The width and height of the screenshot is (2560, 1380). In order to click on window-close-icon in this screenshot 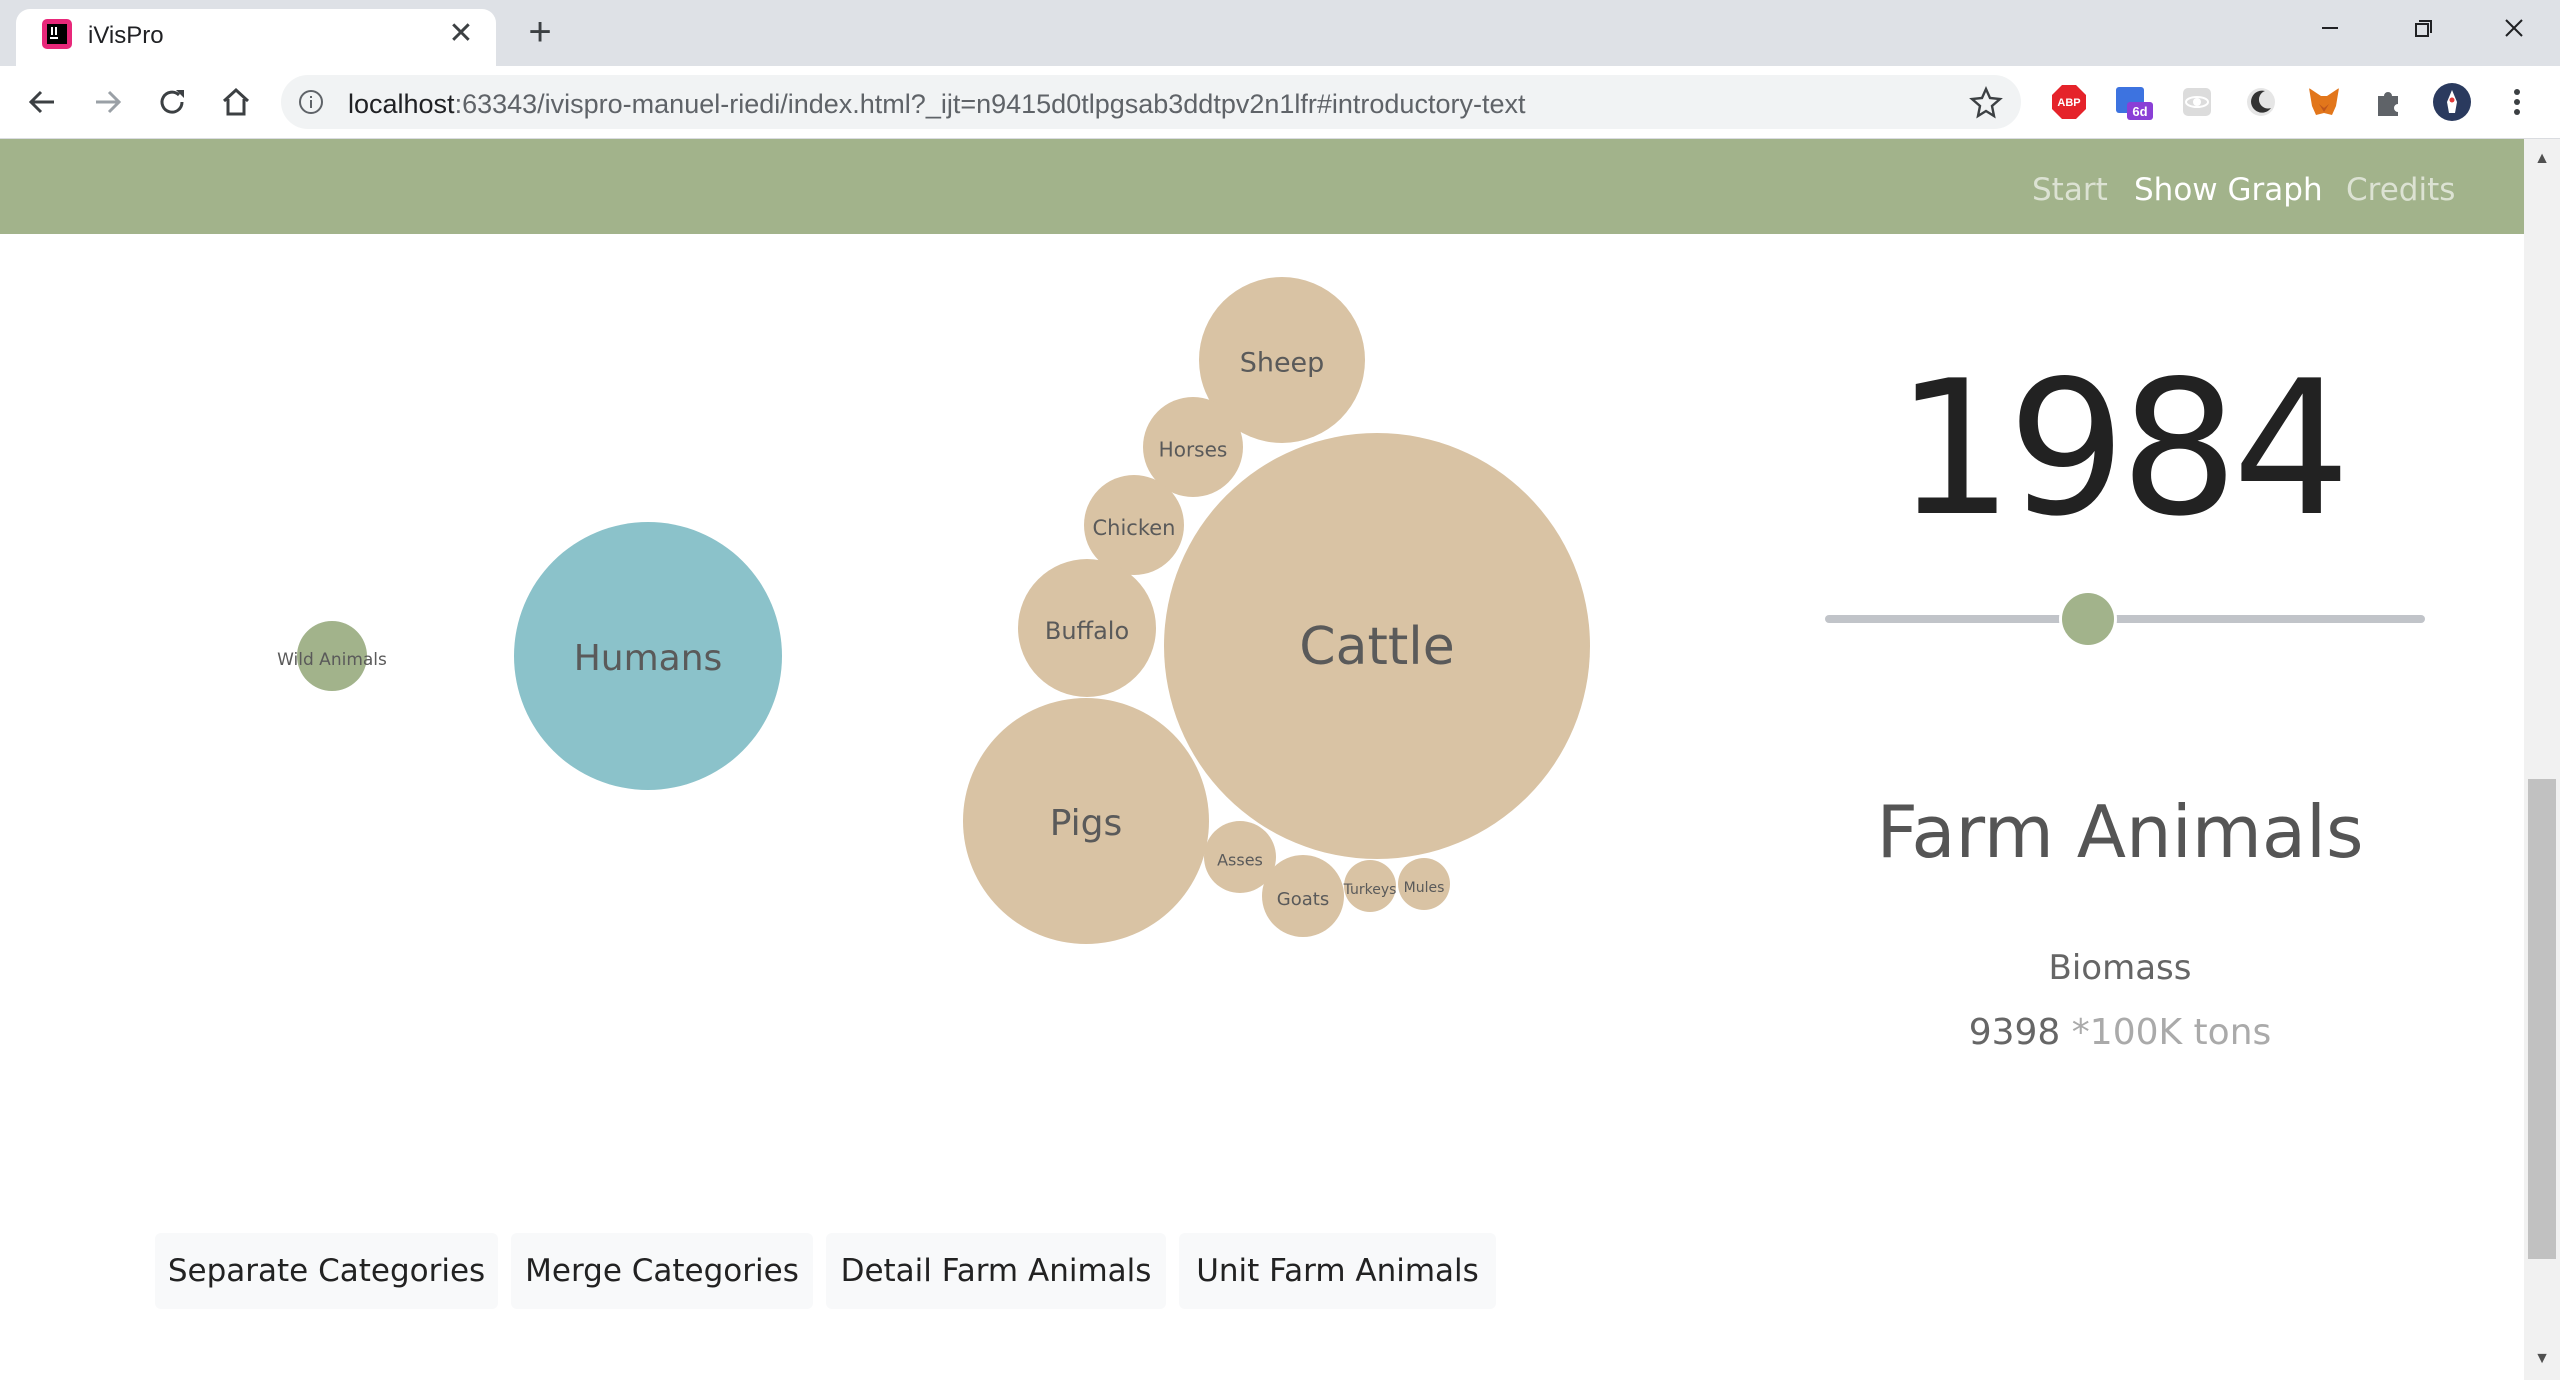, I will do `click(2514, 28)`.